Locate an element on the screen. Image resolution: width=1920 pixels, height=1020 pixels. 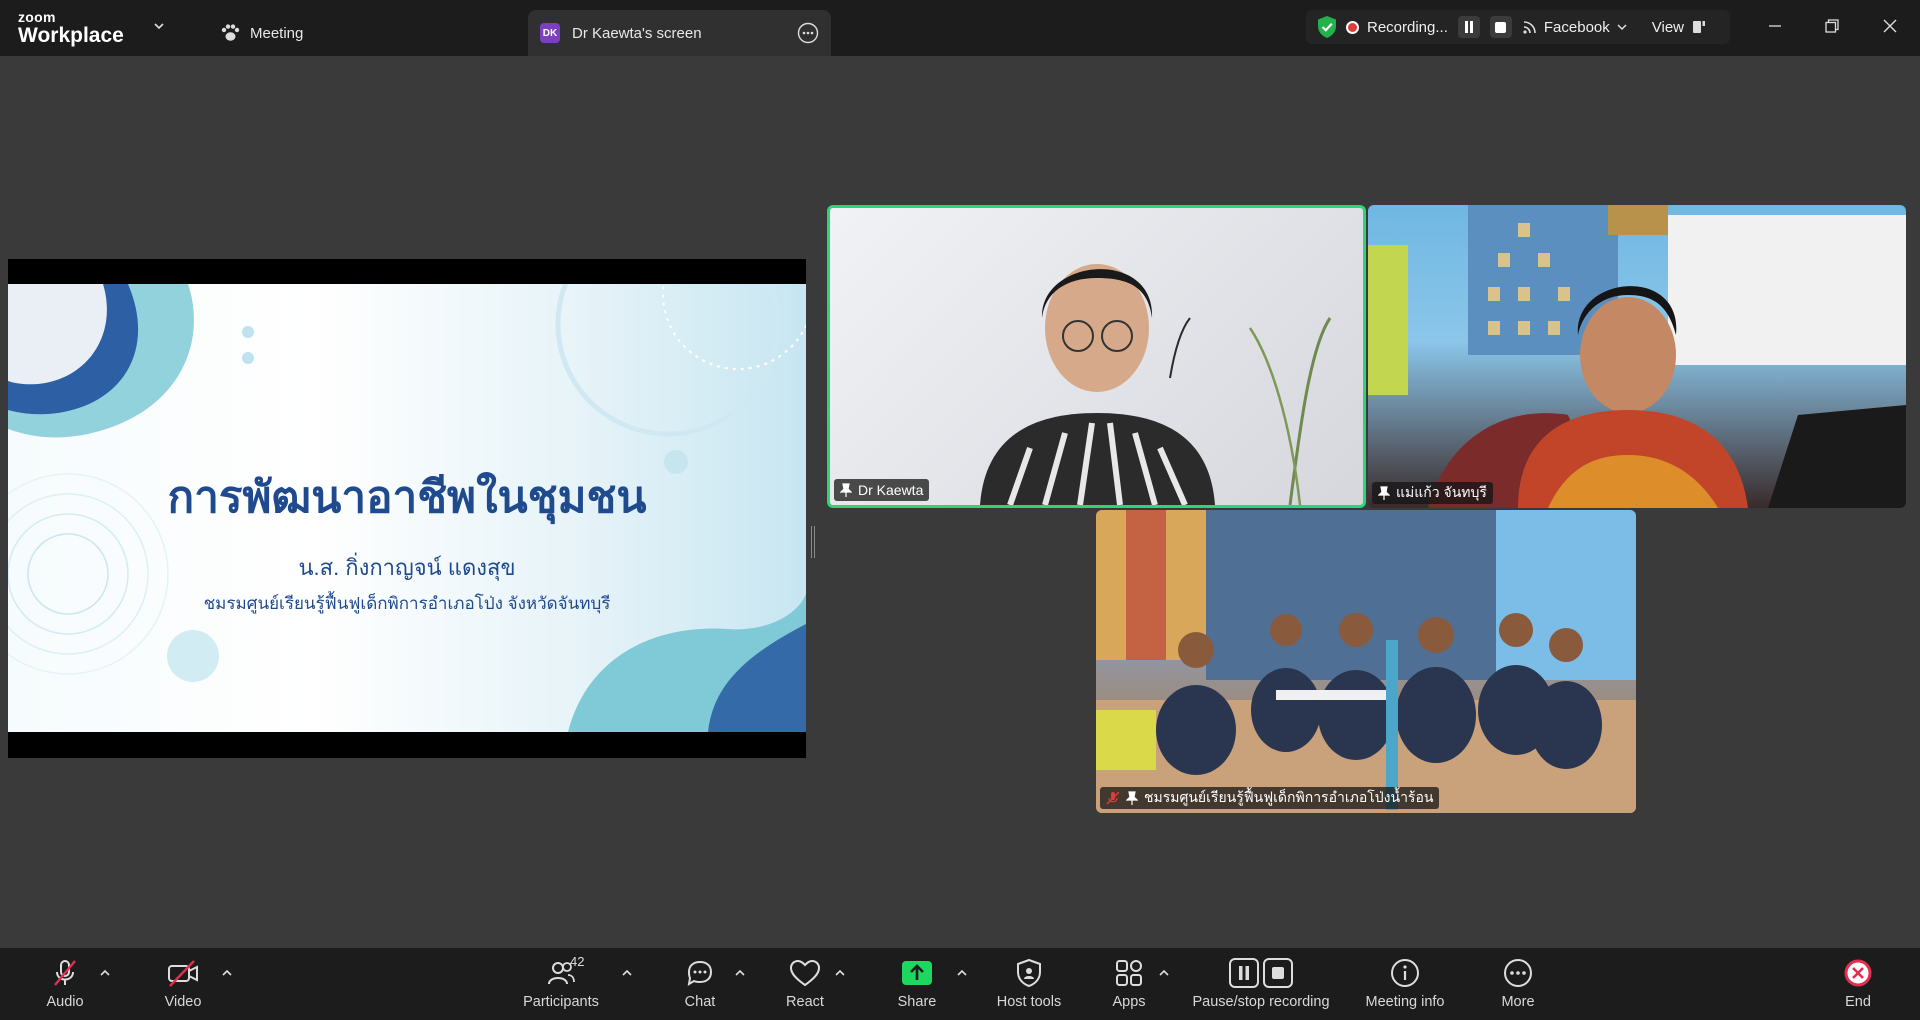
view-layout-icon is located at coordinates (1699, 27).